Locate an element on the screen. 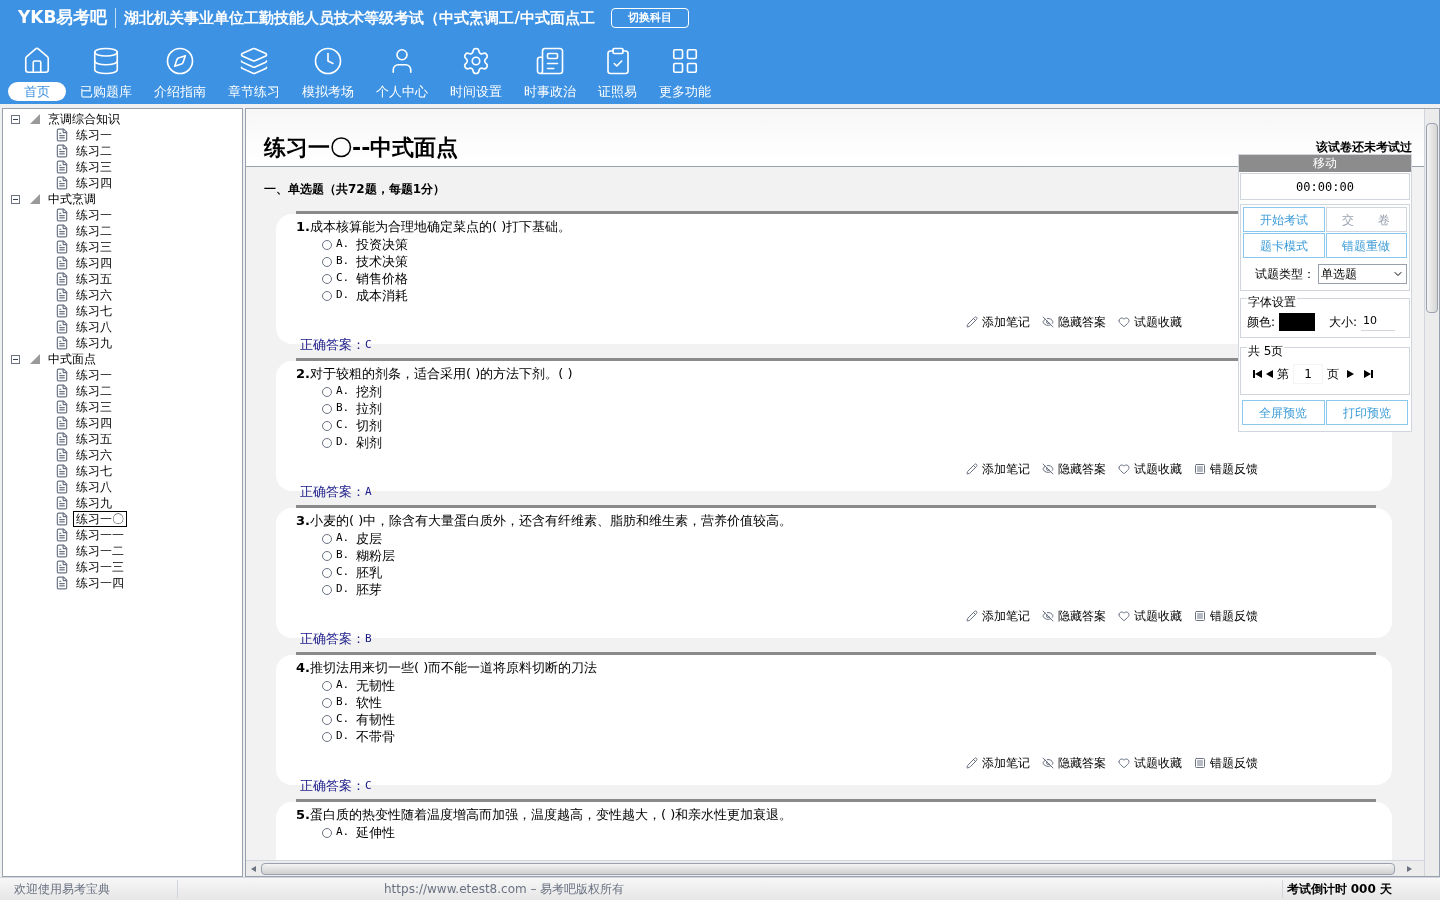 The width and height of the screenshot is (1440, 900). scroll-left-icon is located at coordinates (253, 868).